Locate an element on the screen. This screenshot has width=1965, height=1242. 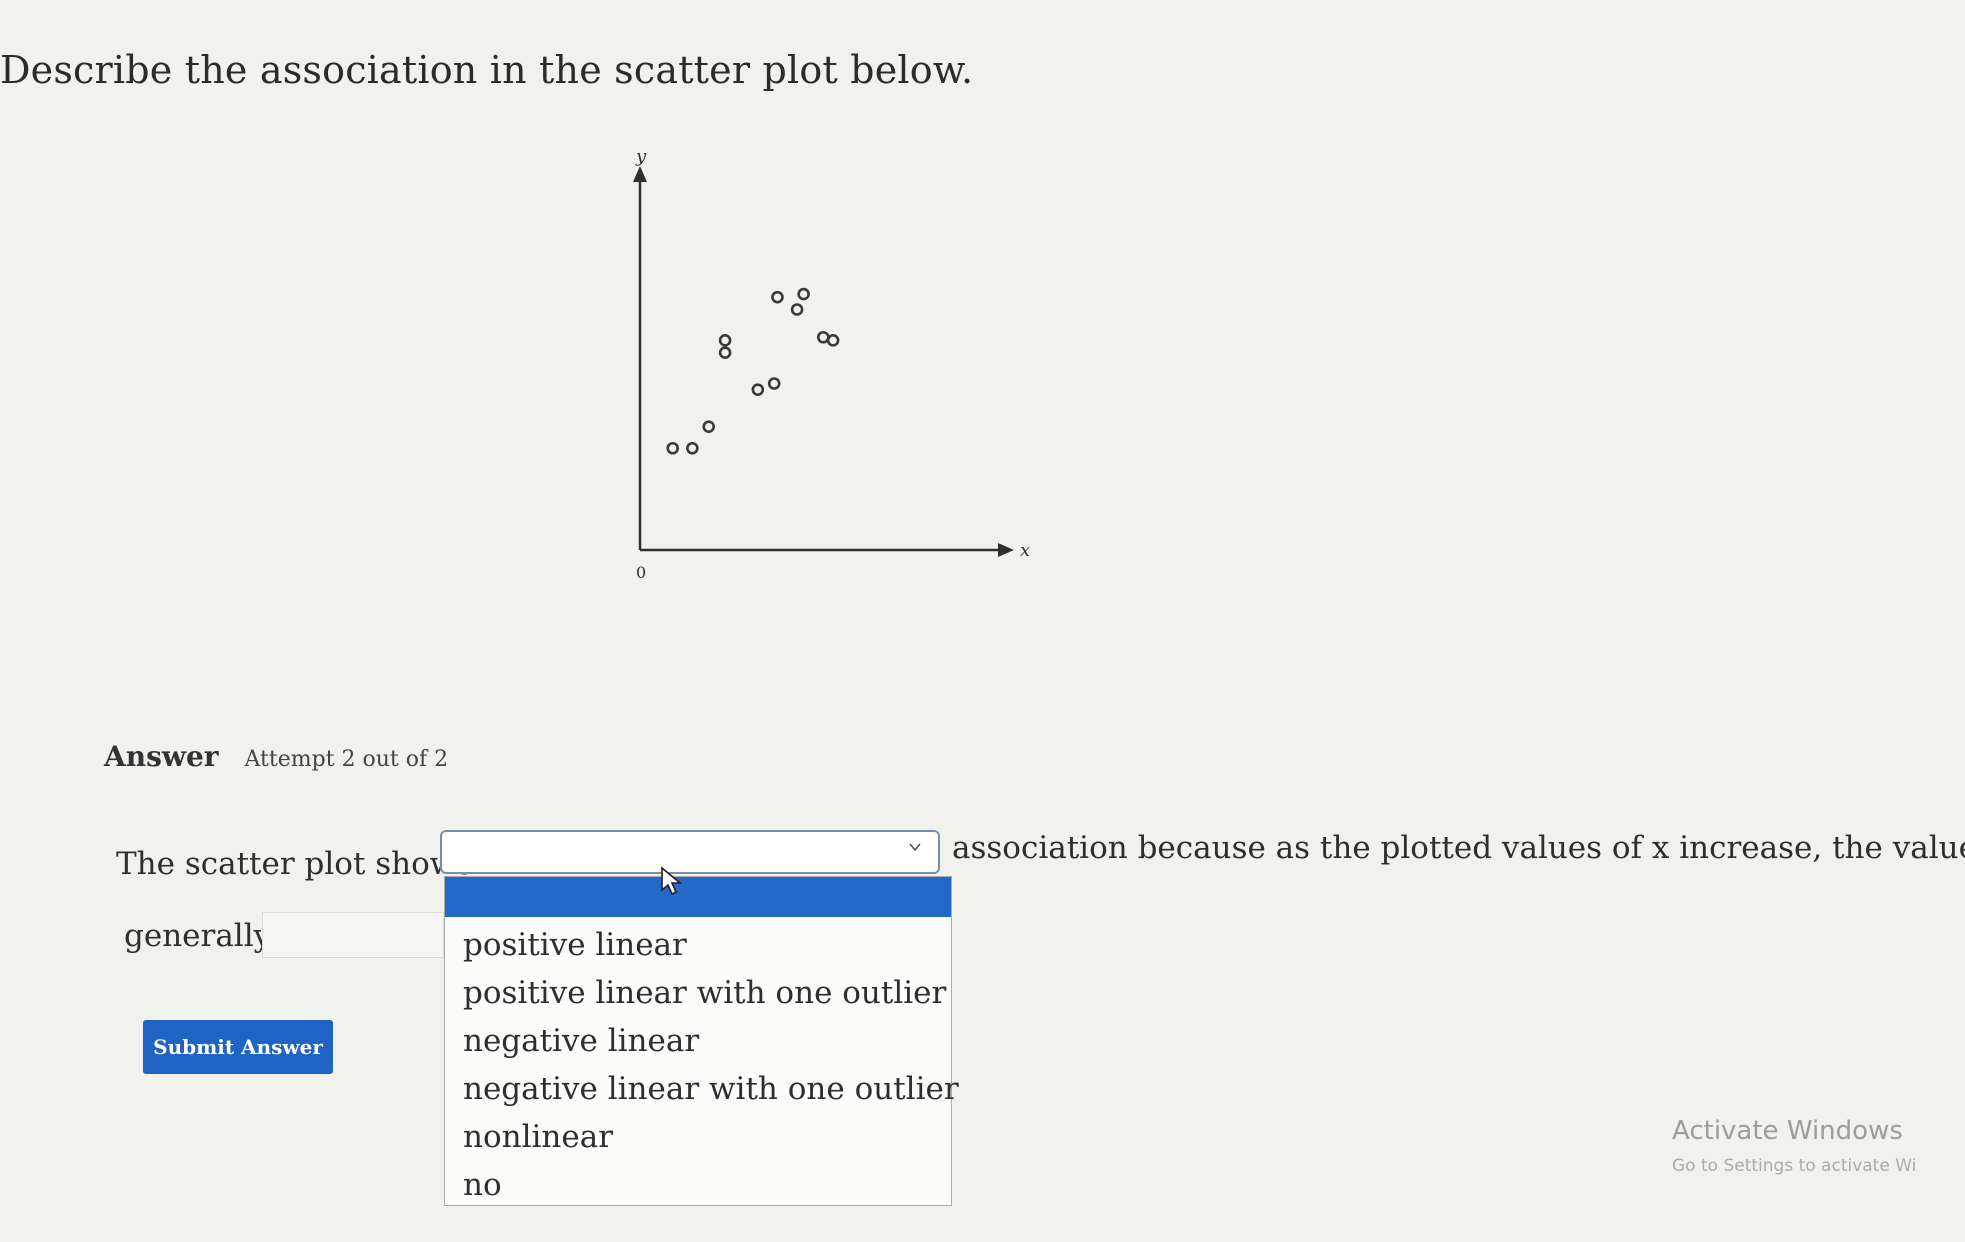
dropdown-option: positive linear with one outlier is located at coordinates (704, 993).